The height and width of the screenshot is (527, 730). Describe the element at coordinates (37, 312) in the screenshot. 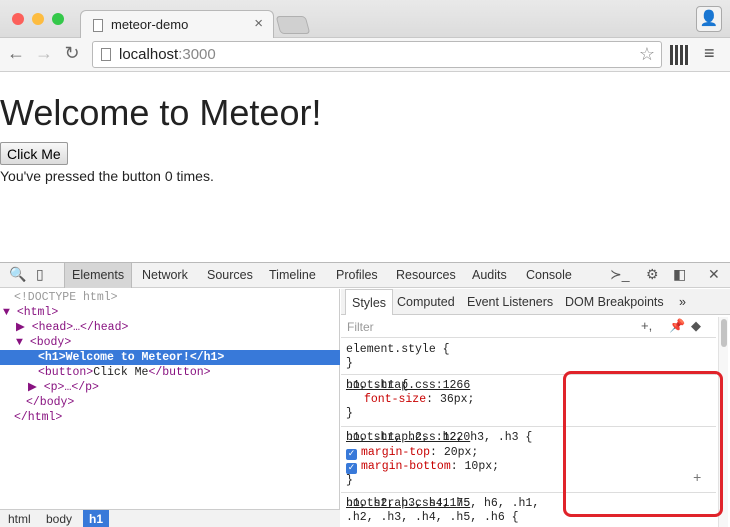

I see `html-open-tag: <html>` at that location.